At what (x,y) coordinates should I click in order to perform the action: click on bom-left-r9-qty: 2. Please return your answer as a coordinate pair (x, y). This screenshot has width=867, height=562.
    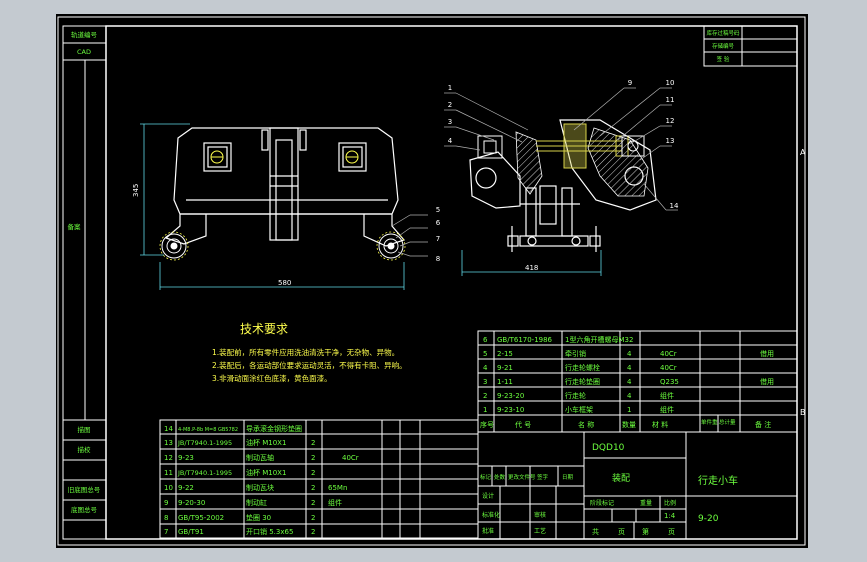
    Looking at the image, I should click on (313, 503).